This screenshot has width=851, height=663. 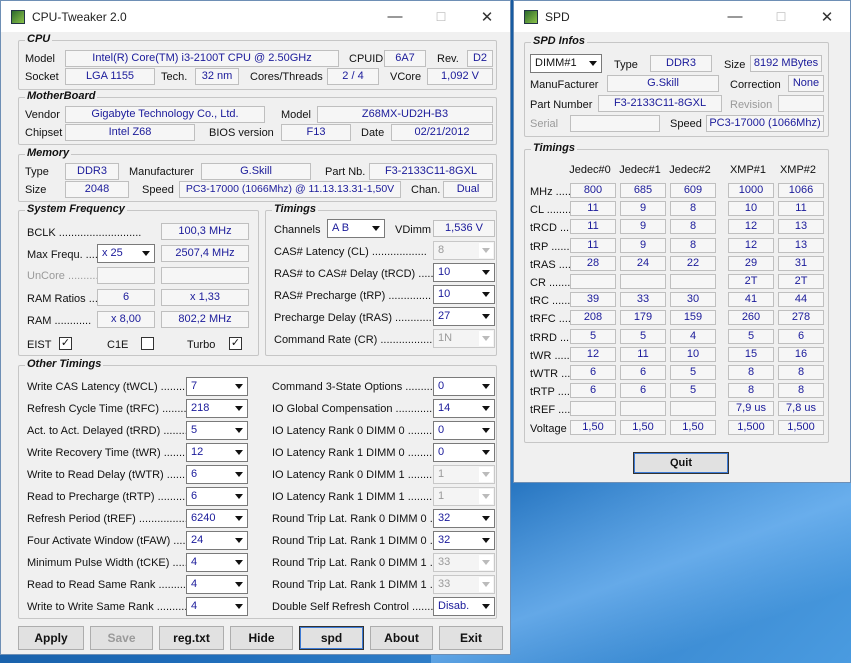 What do you see at coordinates (751, 354) in the screenshot?
I see `spd-timing-value: 15` at bounding box center [751, 354].